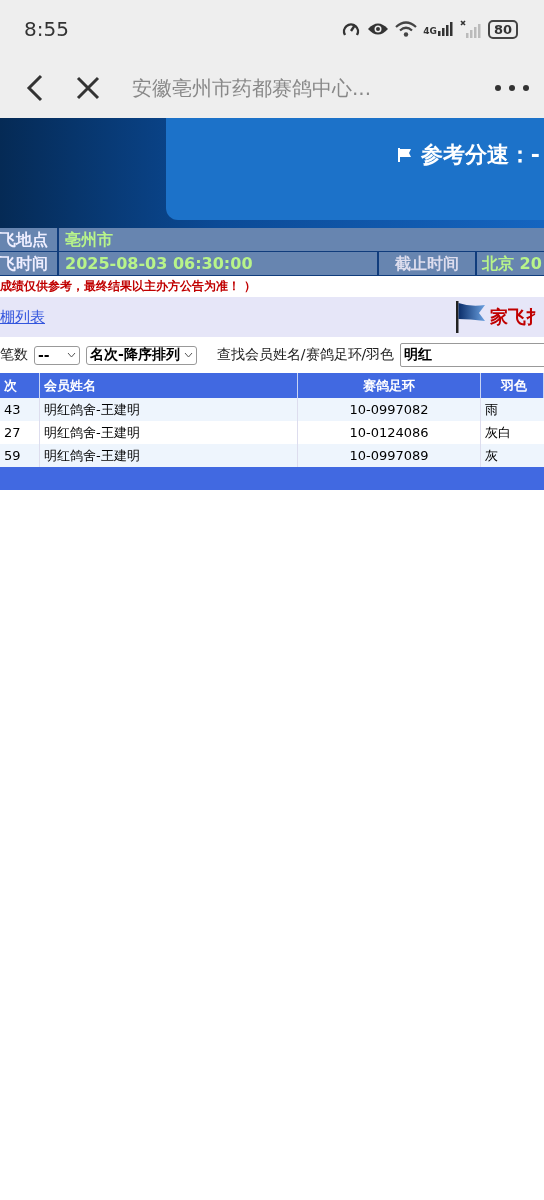  What do you see at coordinates (470, 29) in the screenshot?
I see `no-signal-icon` at bounding box center [470, 29].